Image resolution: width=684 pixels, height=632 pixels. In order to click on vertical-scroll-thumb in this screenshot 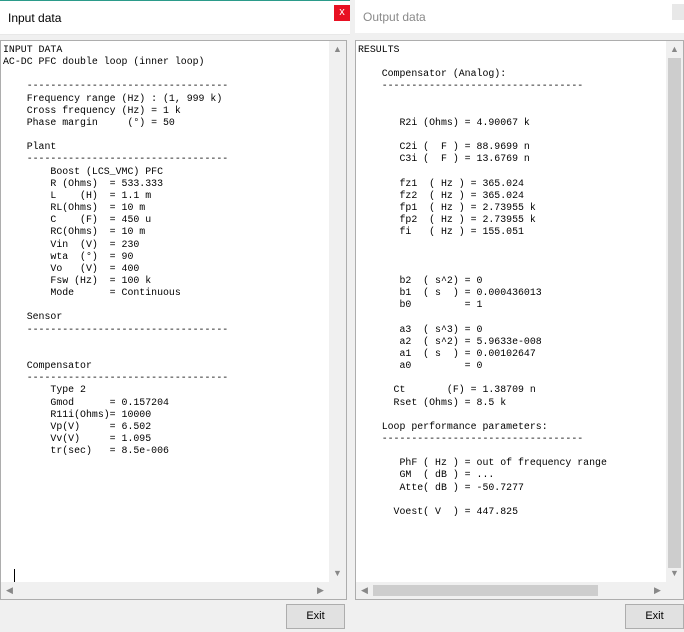, I will do `click(674, 313)`.